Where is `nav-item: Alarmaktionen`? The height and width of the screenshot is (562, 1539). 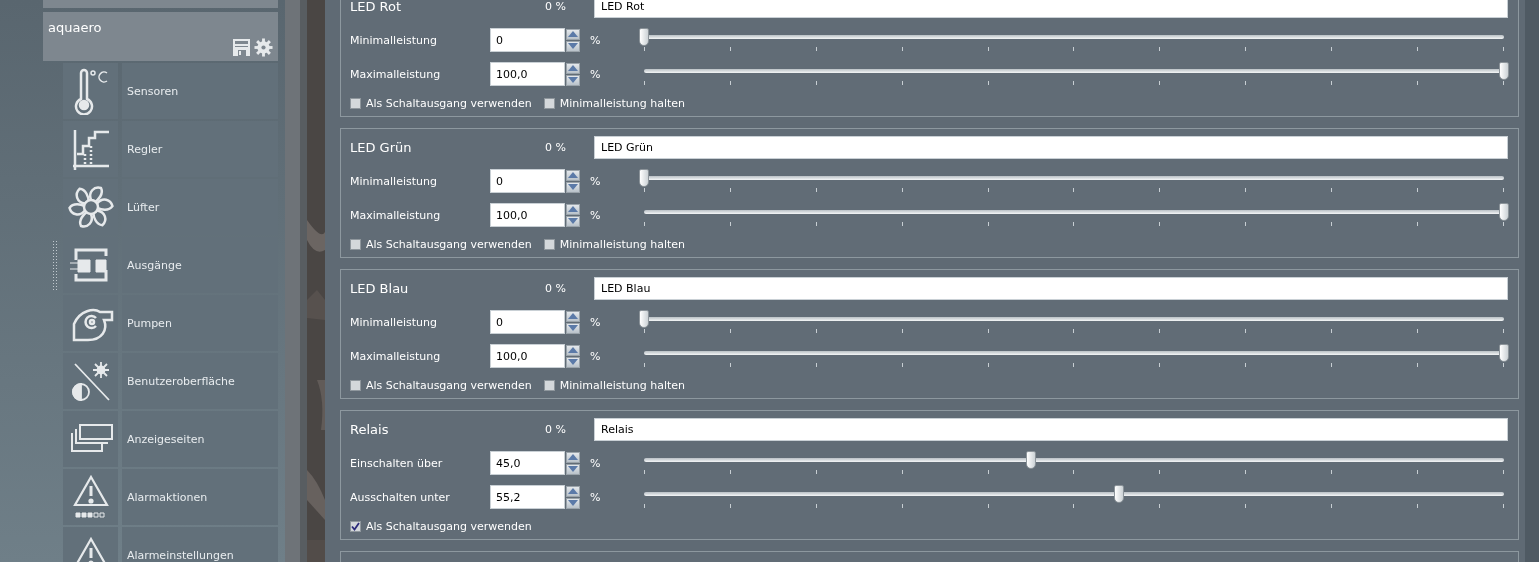
nav-item: Alarmaktionen is located at coordinates (200, 497).